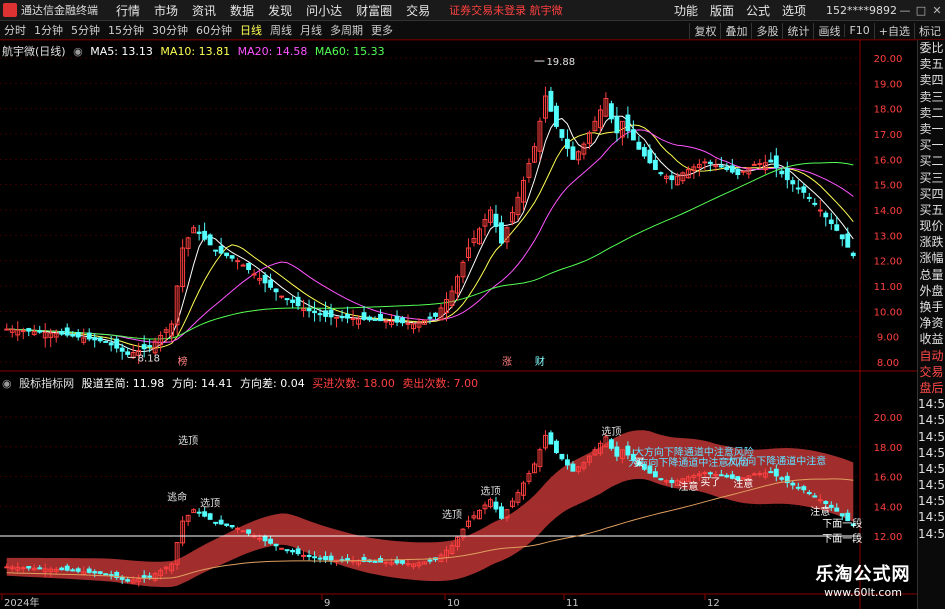  Describe the element at coordinates (931, 372) in the screenshot. I see `side-item: 交易` at that location.